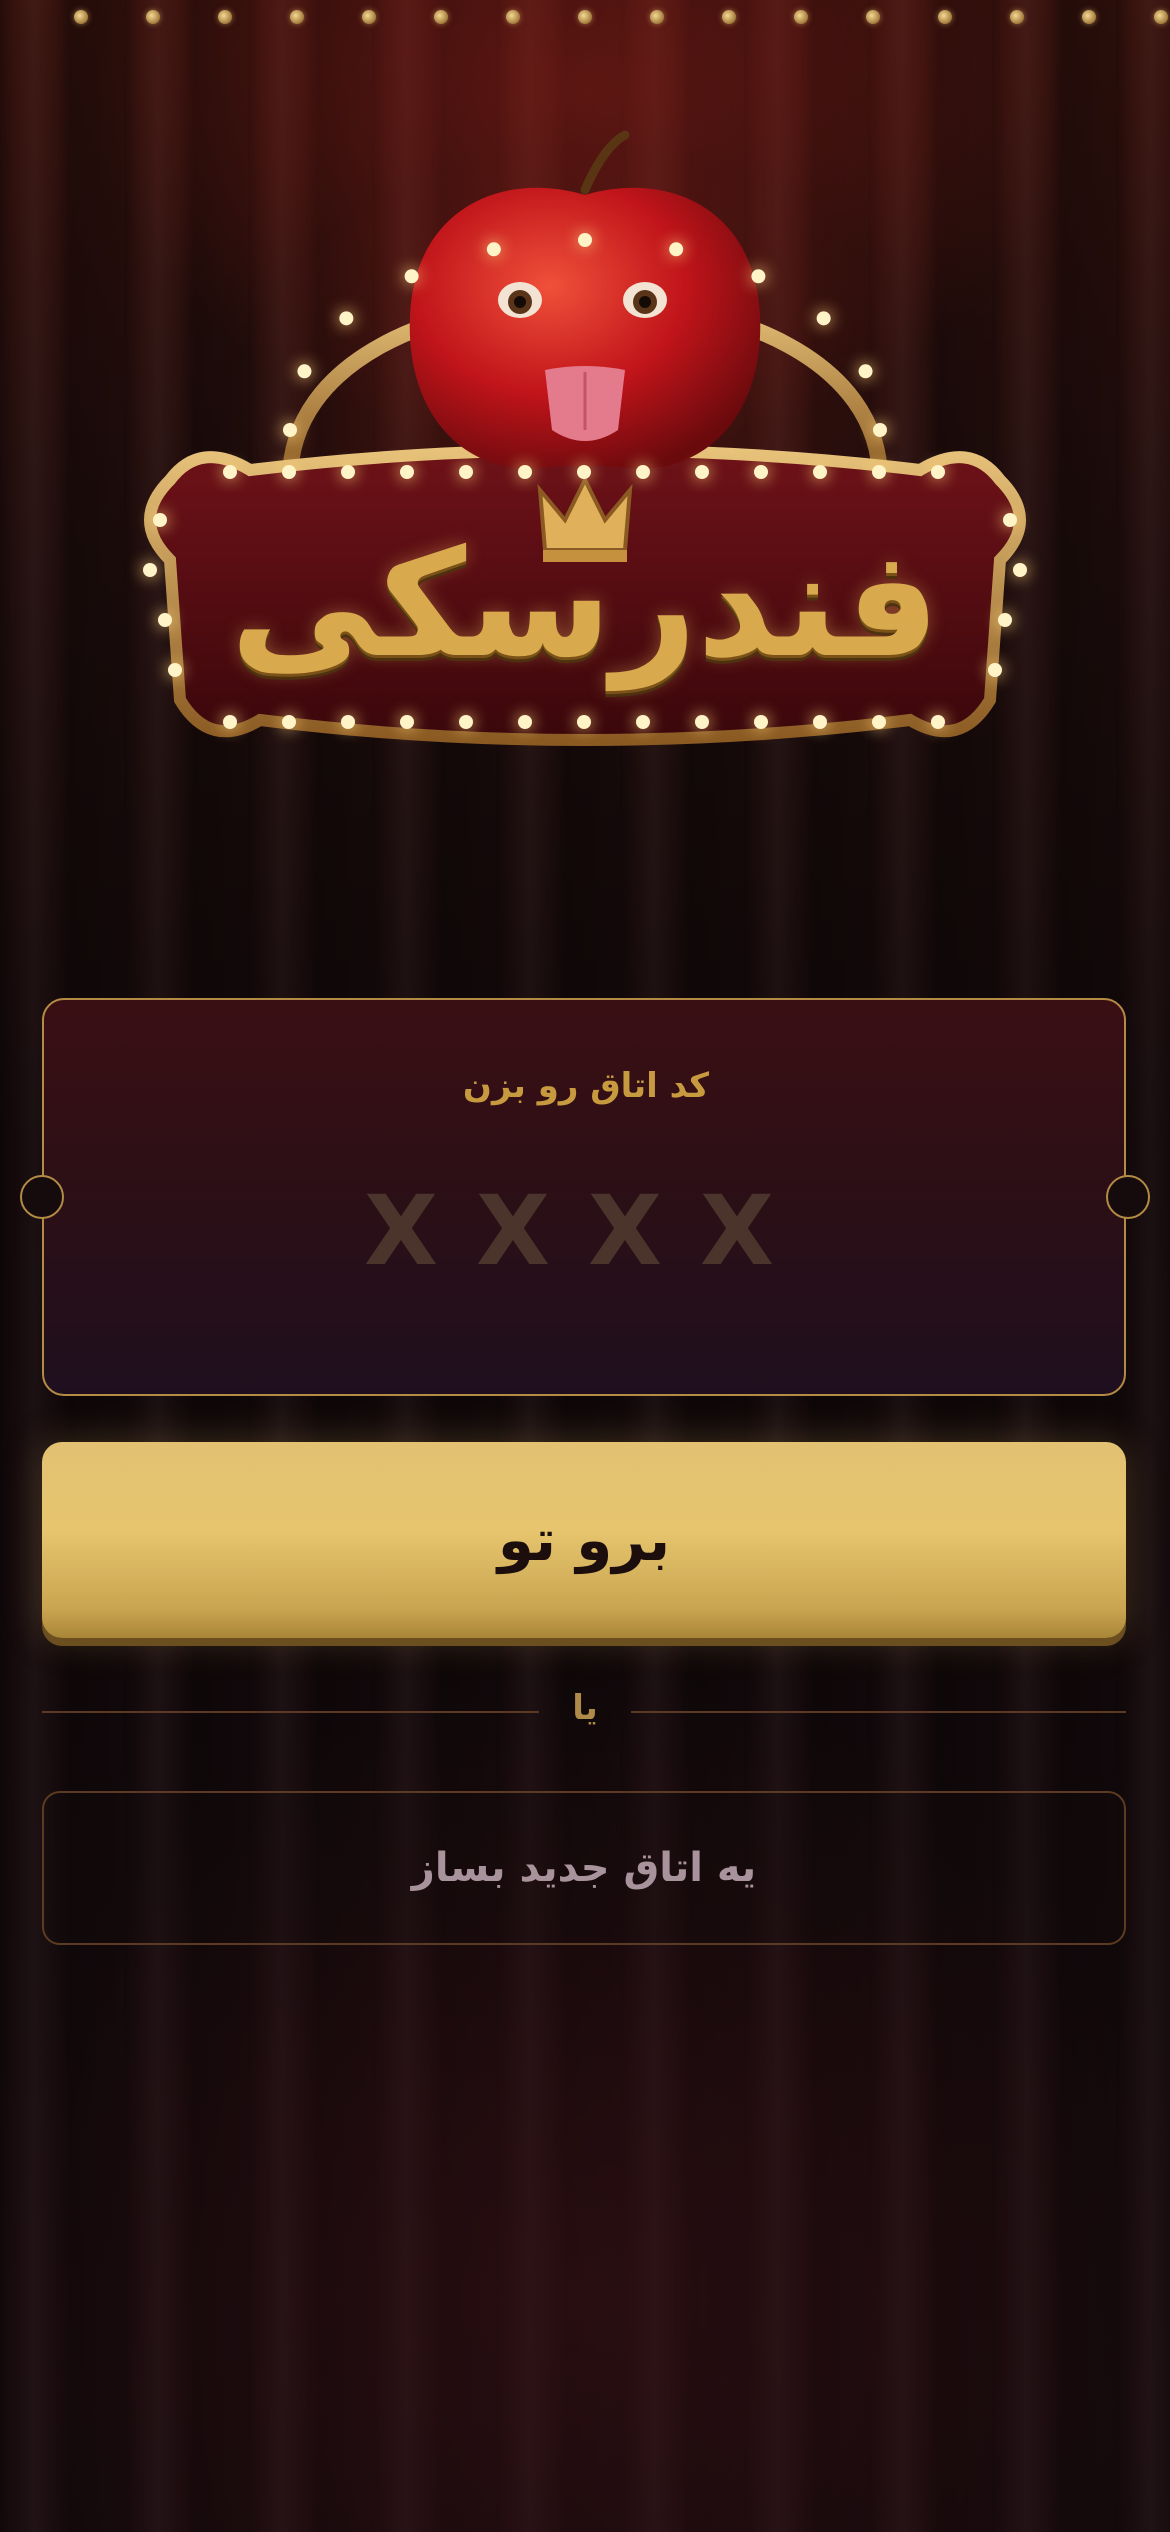  I want to click on enter-room-button-label: برو تو, so click(584, 1540).